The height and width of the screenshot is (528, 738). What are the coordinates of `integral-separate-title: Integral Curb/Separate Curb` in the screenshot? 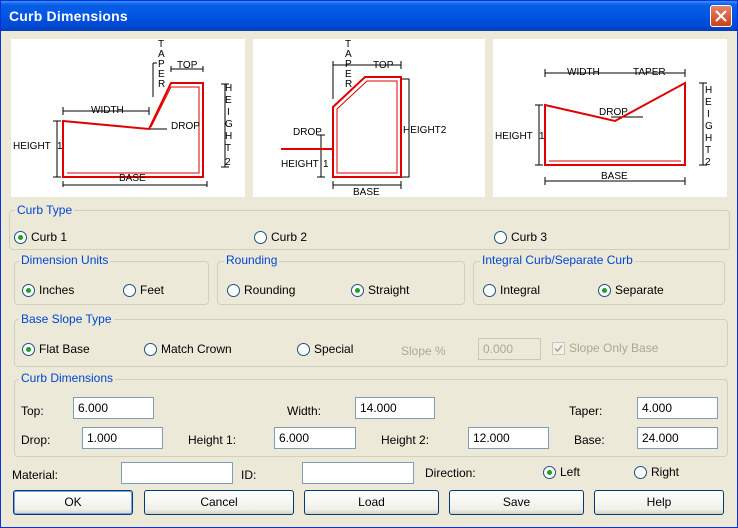 It's located at (557, 260).